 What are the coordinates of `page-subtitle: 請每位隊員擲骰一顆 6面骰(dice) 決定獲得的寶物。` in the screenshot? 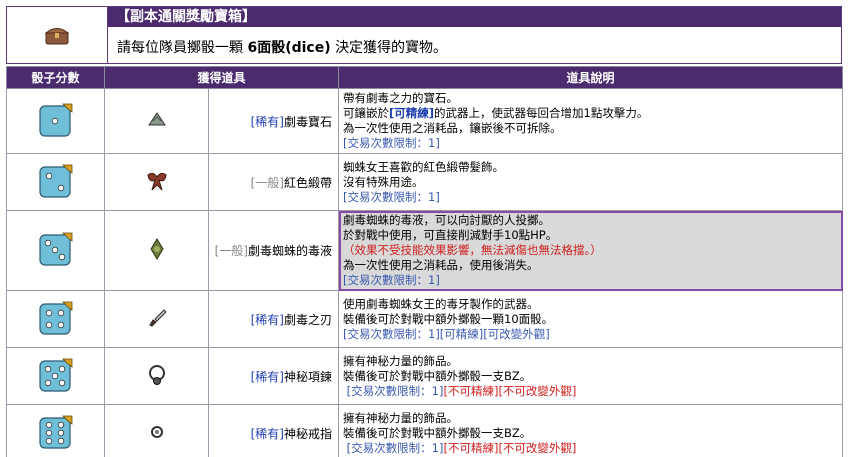 It's located at (282, 48).